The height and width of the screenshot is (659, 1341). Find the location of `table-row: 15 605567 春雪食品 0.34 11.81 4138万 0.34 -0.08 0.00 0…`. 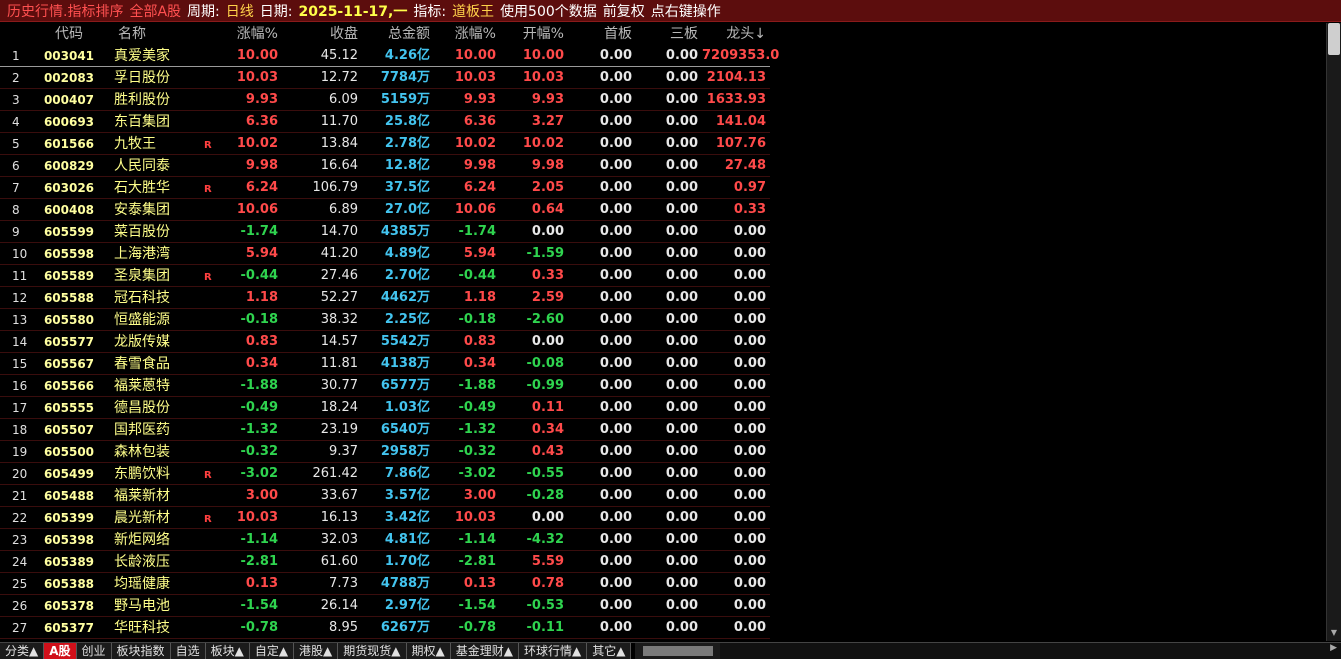

table-row: 15 605567 春雪食品 0.34 11.81 4138万 0.34 -0.08 0.00 0… is located at coordinates (385, 364).